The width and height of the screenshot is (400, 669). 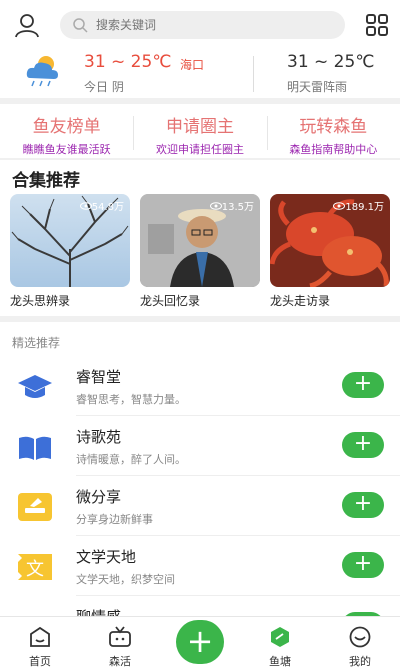 What do you see at coordinates (333, 149) in the screenshot?
I see `promo-subtitle: 森鱼指南帮助中心` at bounding box center [333, 149].